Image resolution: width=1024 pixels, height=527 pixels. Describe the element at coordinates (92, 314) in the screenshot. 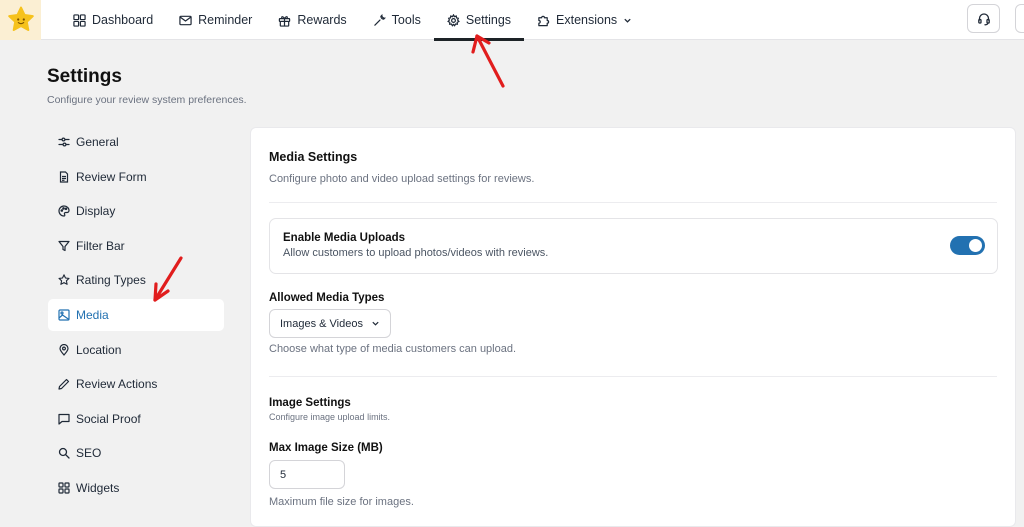

I see `sidebar-item-label: Media` at that location.